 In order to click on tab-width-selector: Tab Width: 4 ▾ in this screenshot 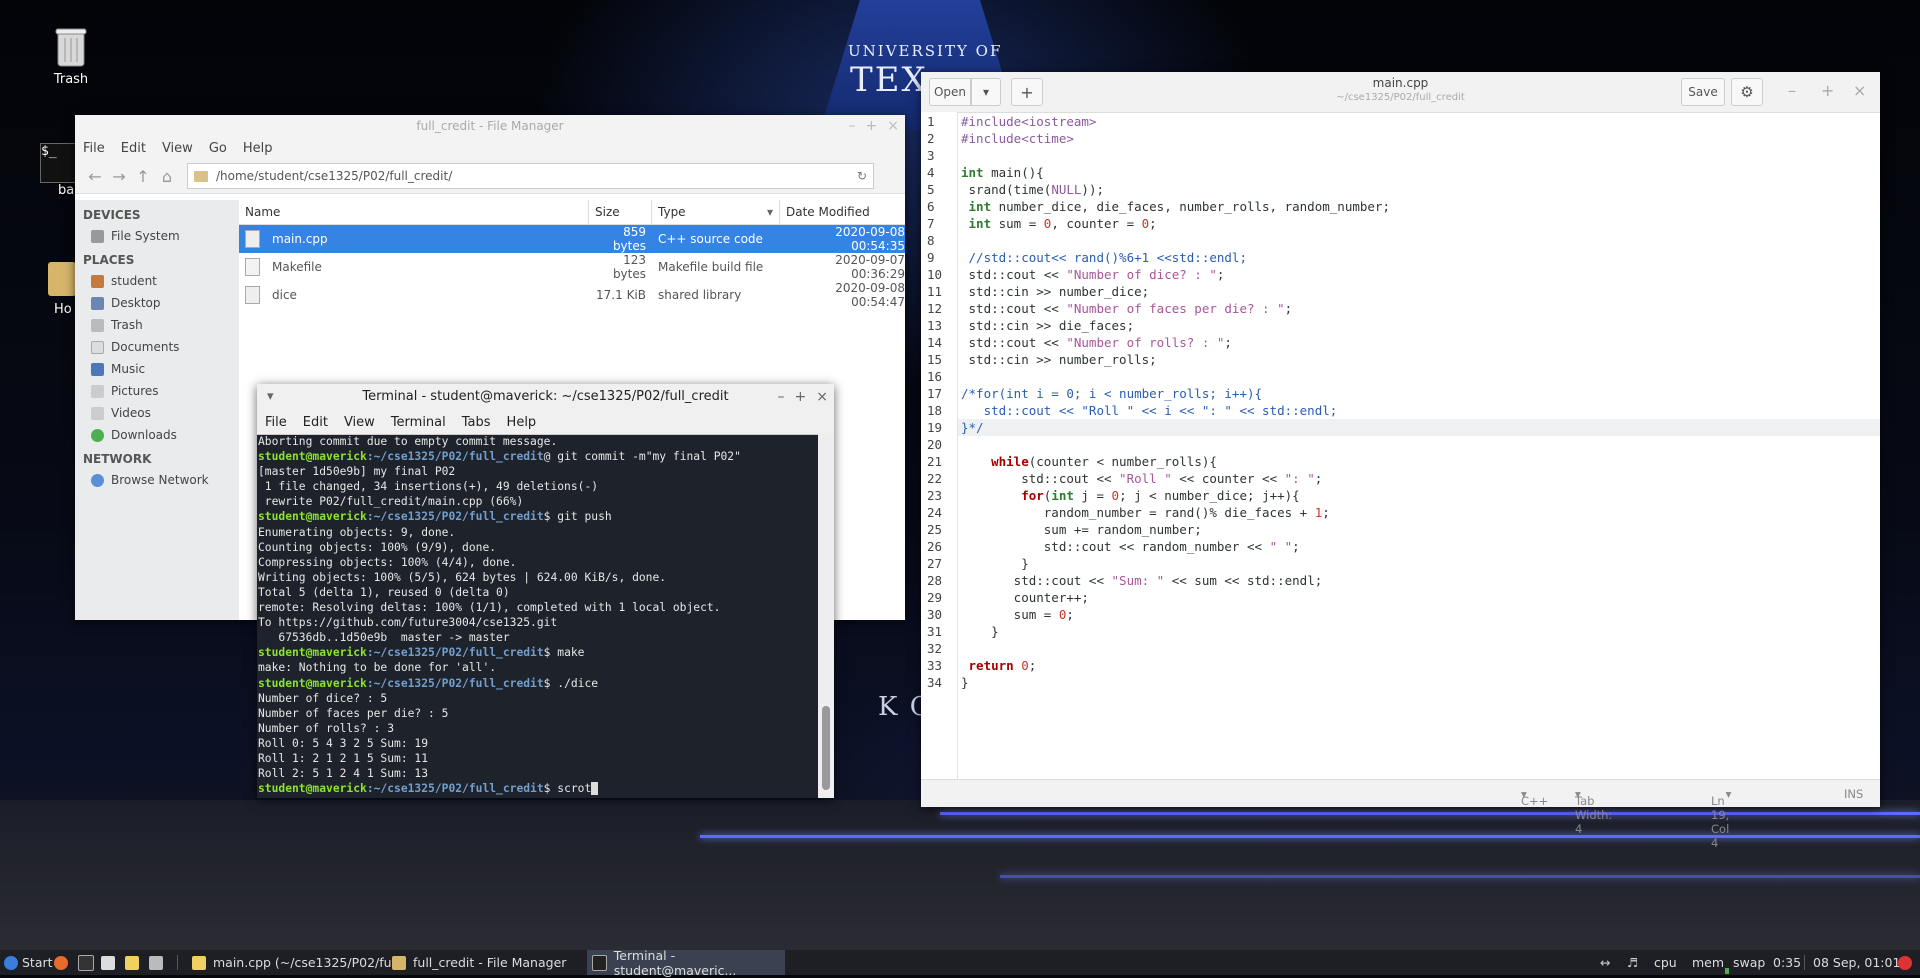, I will do `click(1593, 811)`.